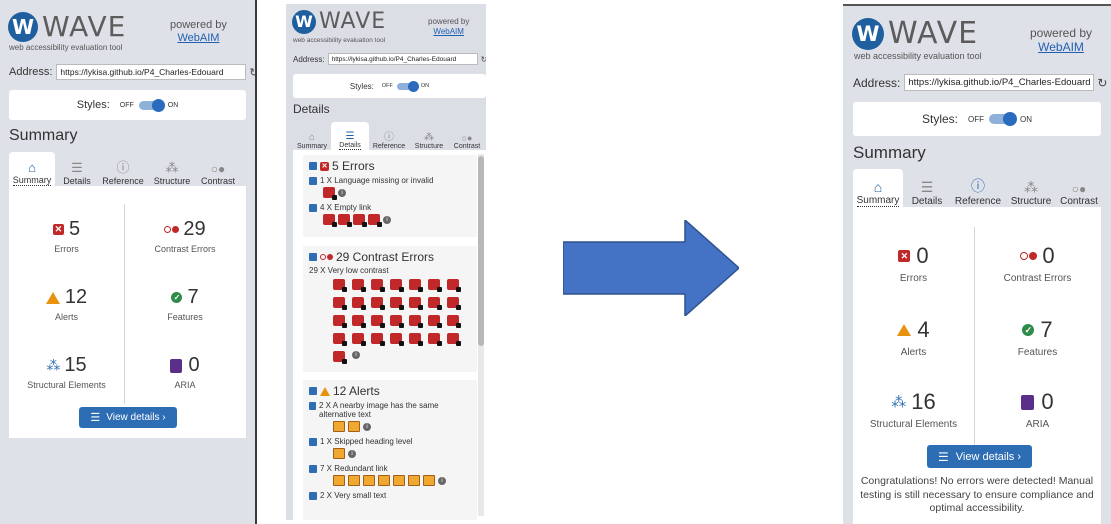 This screenshot has width=1111, height=524. Describe the element at coordinates (312, 406) in the screenshot. I see `nearby-checkbox` at that location.